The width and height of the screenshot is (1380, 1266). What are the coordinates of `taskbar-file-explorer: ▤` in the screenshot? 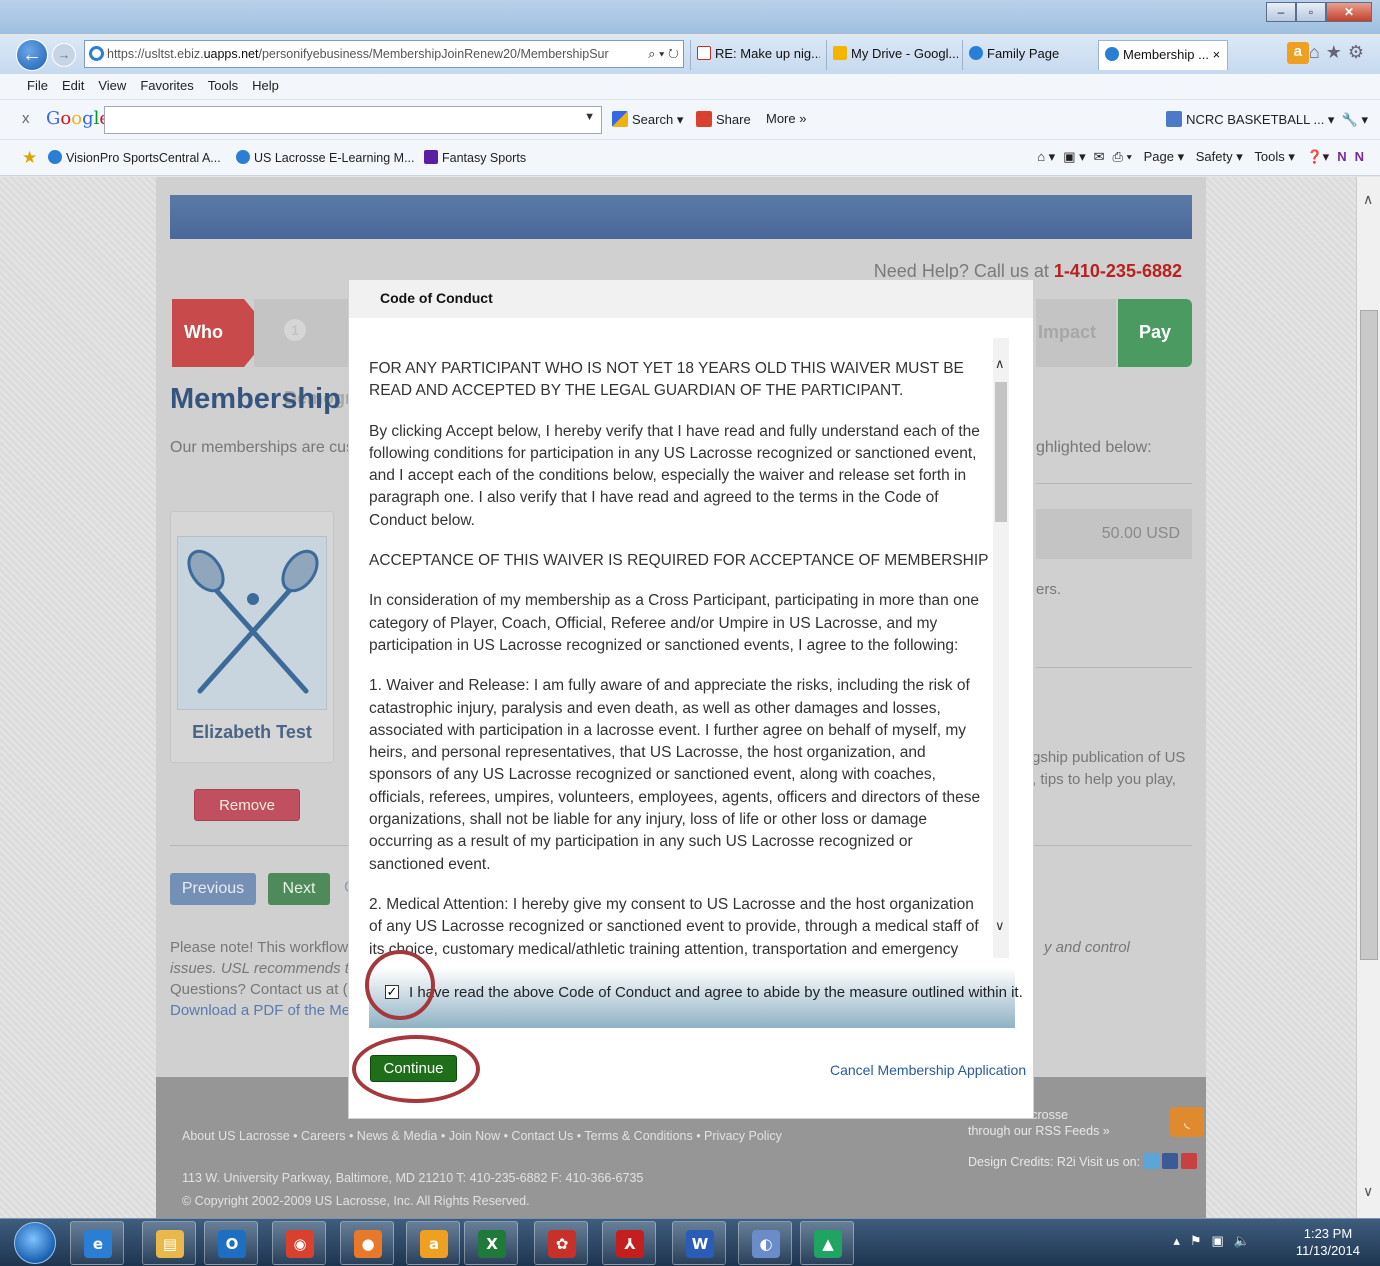 It's located at (169, 1243).